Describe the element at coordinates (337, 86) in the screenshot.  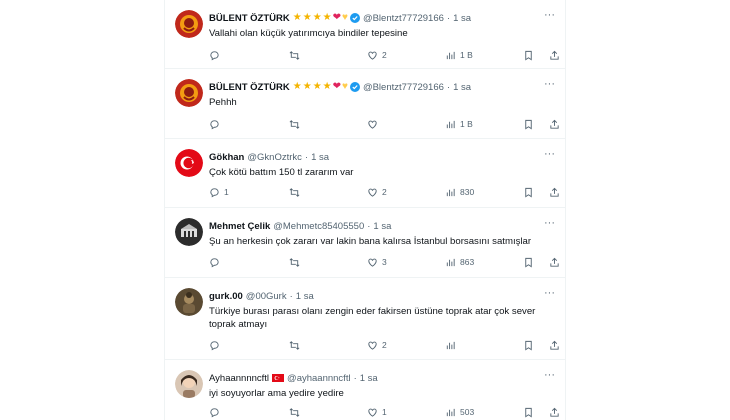
I see `red-heart-emoji: ❤` at that location.